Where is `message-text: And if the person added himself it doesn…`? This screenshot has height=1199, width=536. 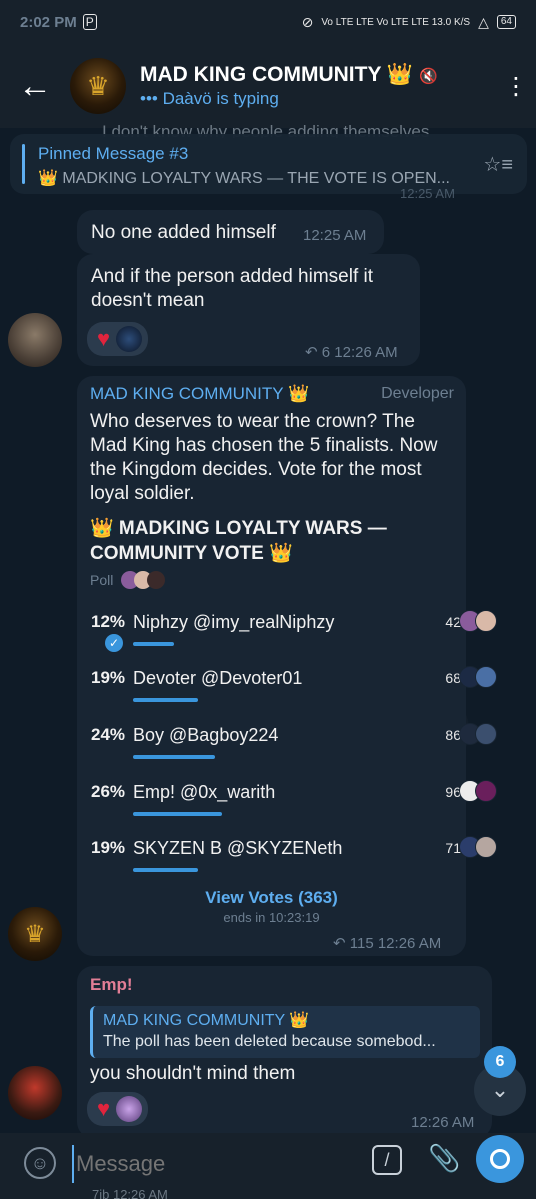 message-text: And if the person added himself it doesn… is located at coordinates (232, 288).